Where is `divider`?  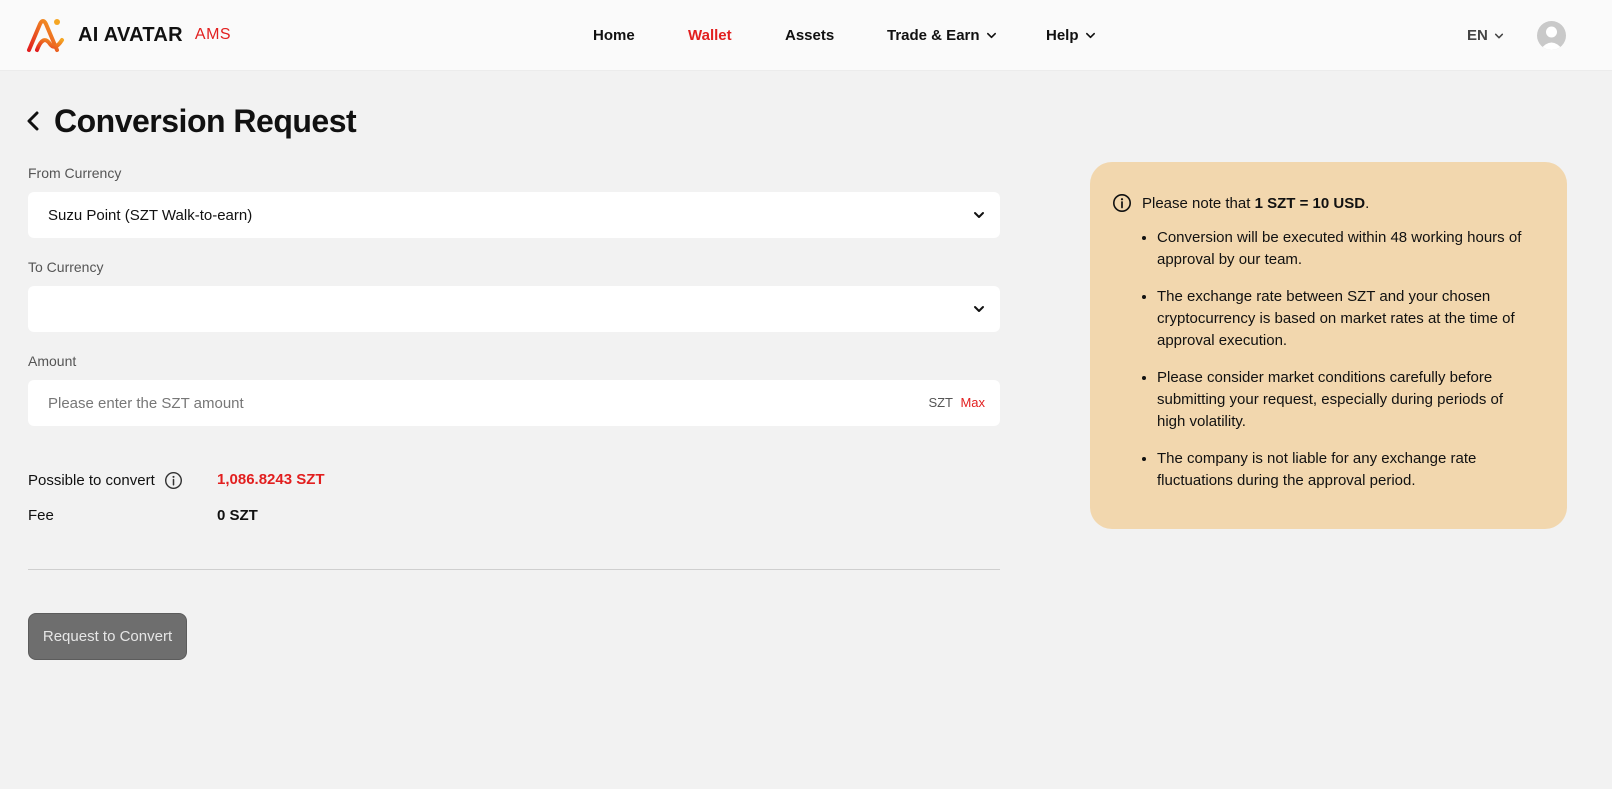
divider is located at coordinates (514, 569).